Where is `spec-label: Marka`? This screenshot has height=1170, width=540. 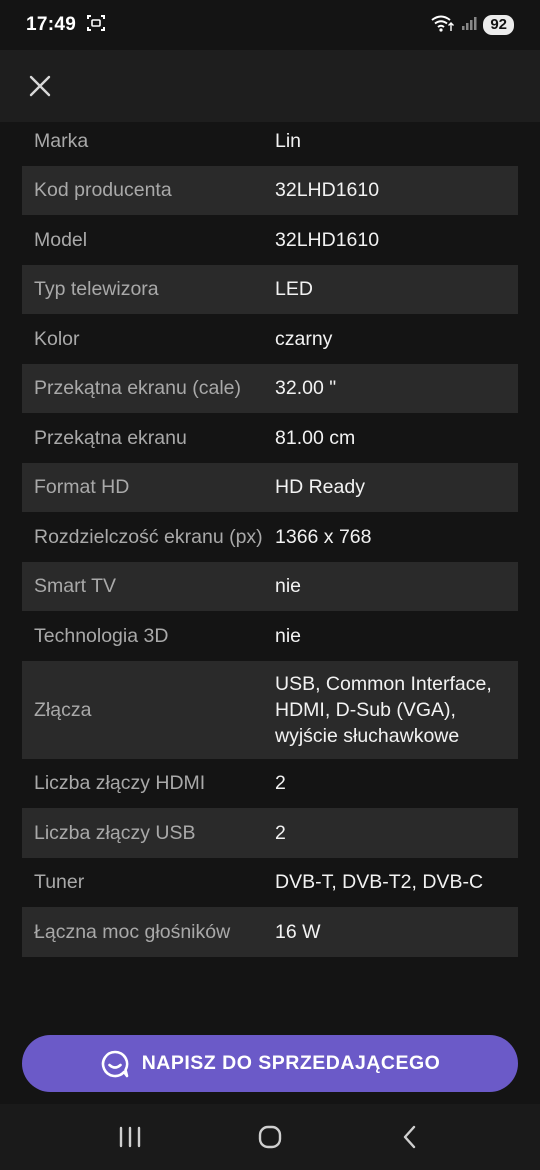
spec-label: Marka is located at coordinates (61, 140).